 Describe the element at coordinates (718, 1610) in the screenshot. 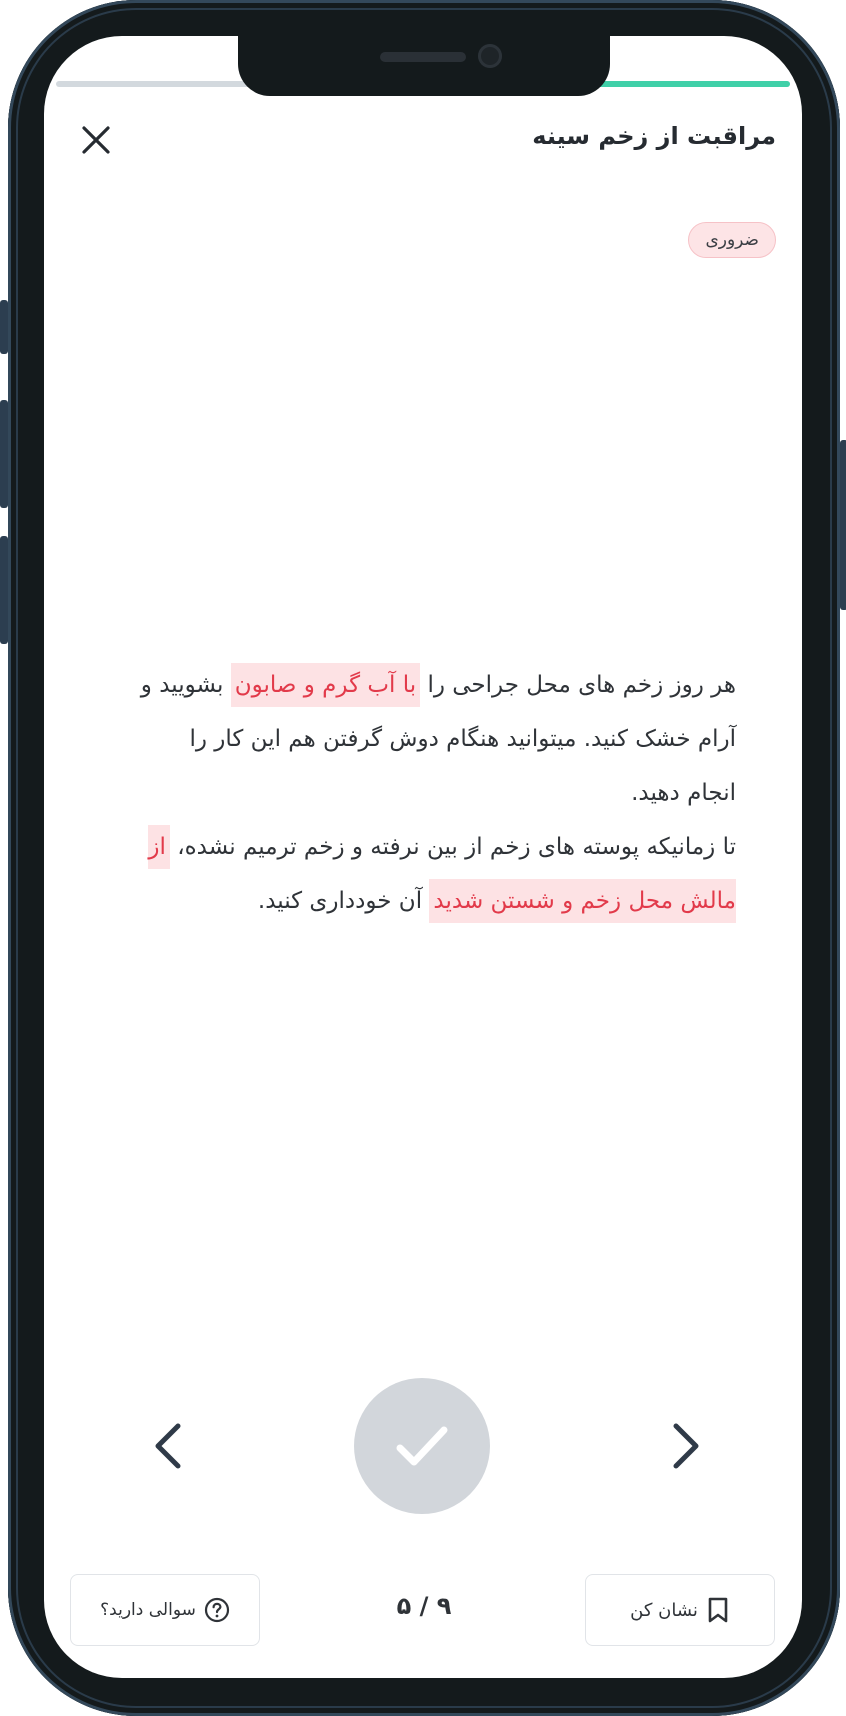

I see `bookmark-icon` at that location.